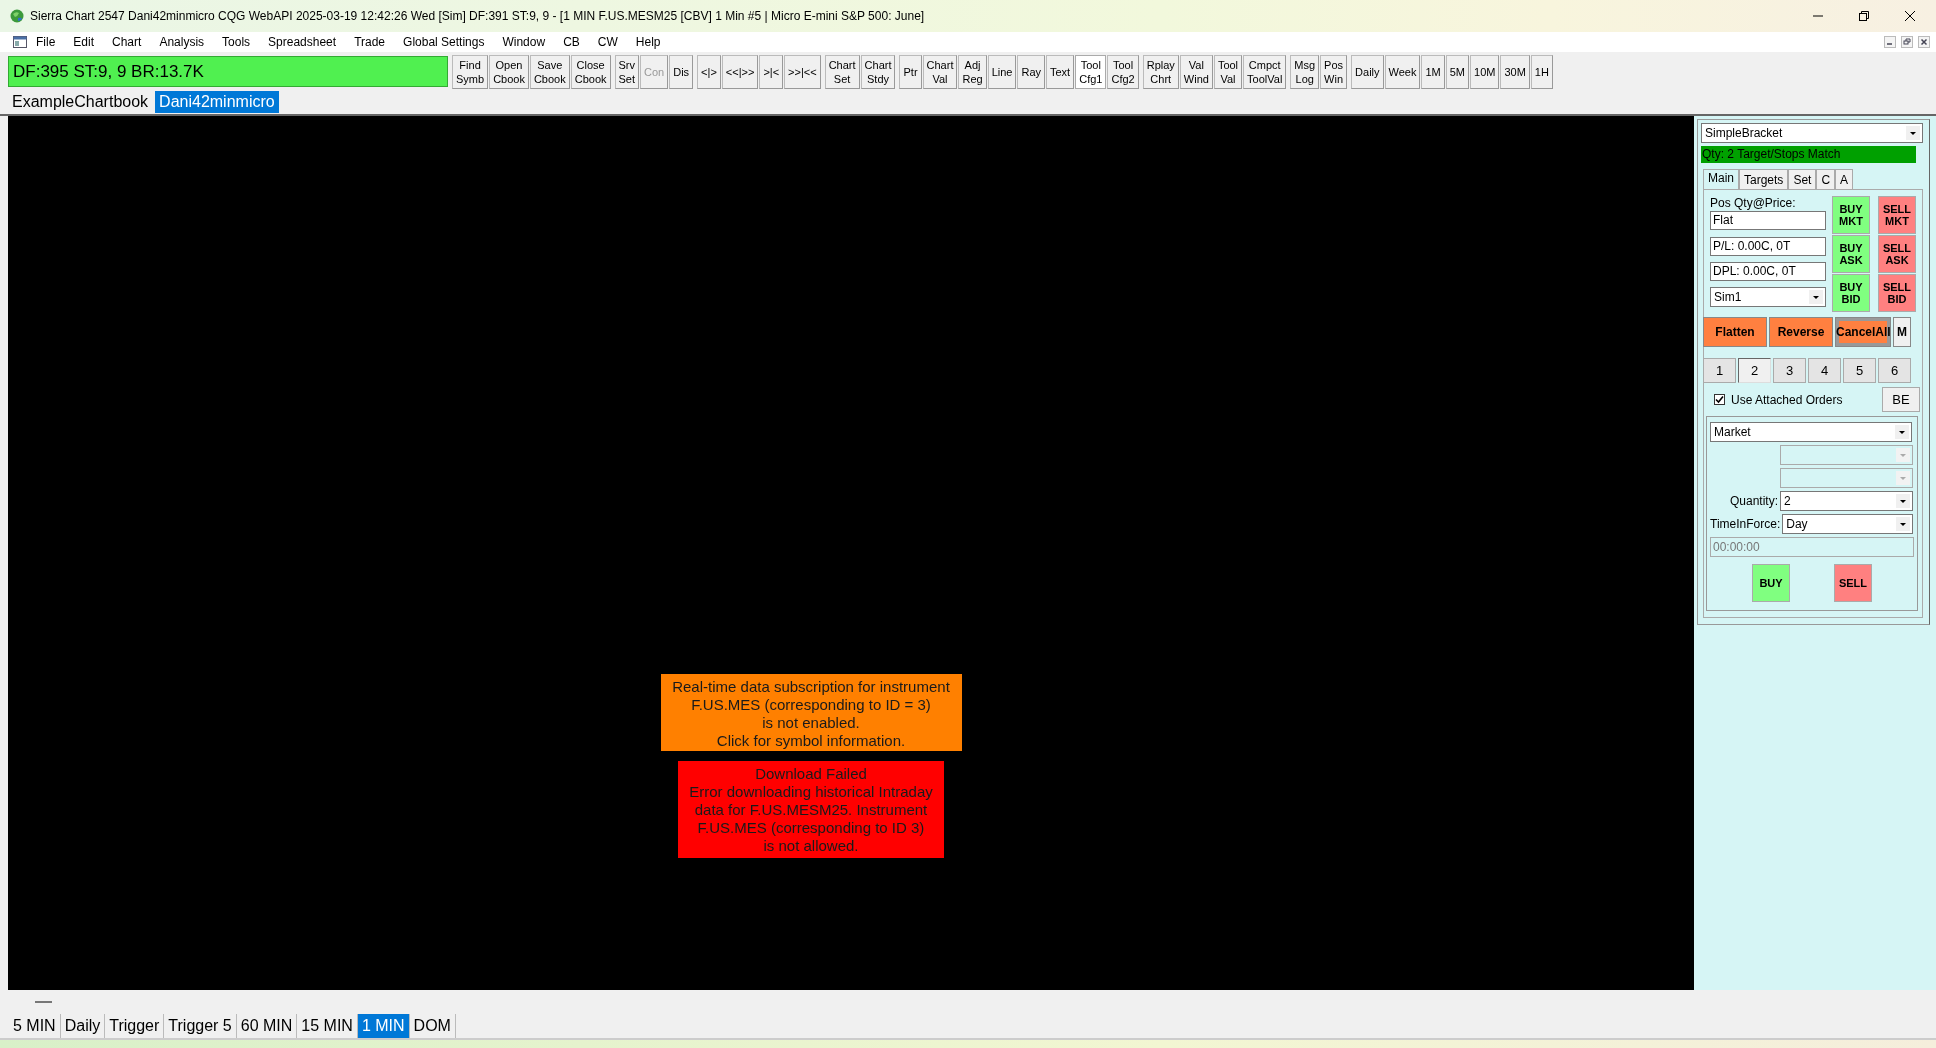 The width and height of the screenshot is (1936, 1048). I want to click on menu-item: Tools, so click(236, 42).